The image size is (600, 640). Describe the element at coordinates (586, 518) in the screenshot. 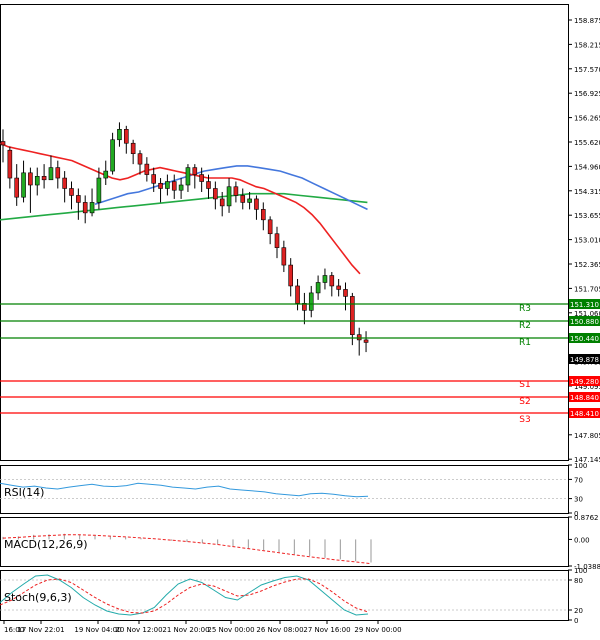

I see `macd-tick-label: 0.8762` at that location.